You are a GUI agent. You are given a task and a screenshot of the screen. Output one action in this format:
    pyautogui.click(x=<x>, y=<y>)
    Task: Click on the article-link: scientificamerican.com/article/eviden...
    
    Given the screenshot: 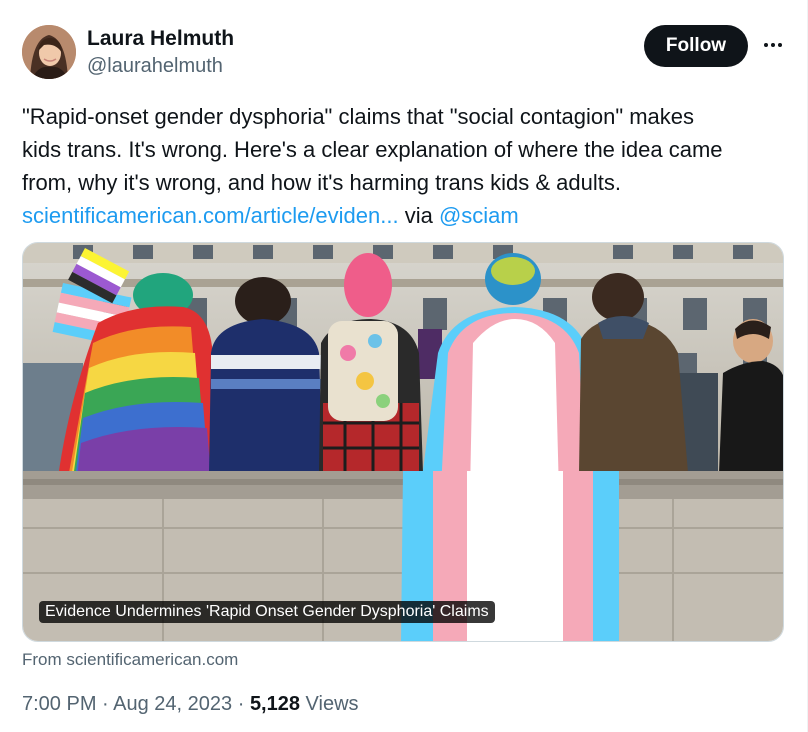 What is the action you would take?
    pyautogui.click(x=210, y=215)
    